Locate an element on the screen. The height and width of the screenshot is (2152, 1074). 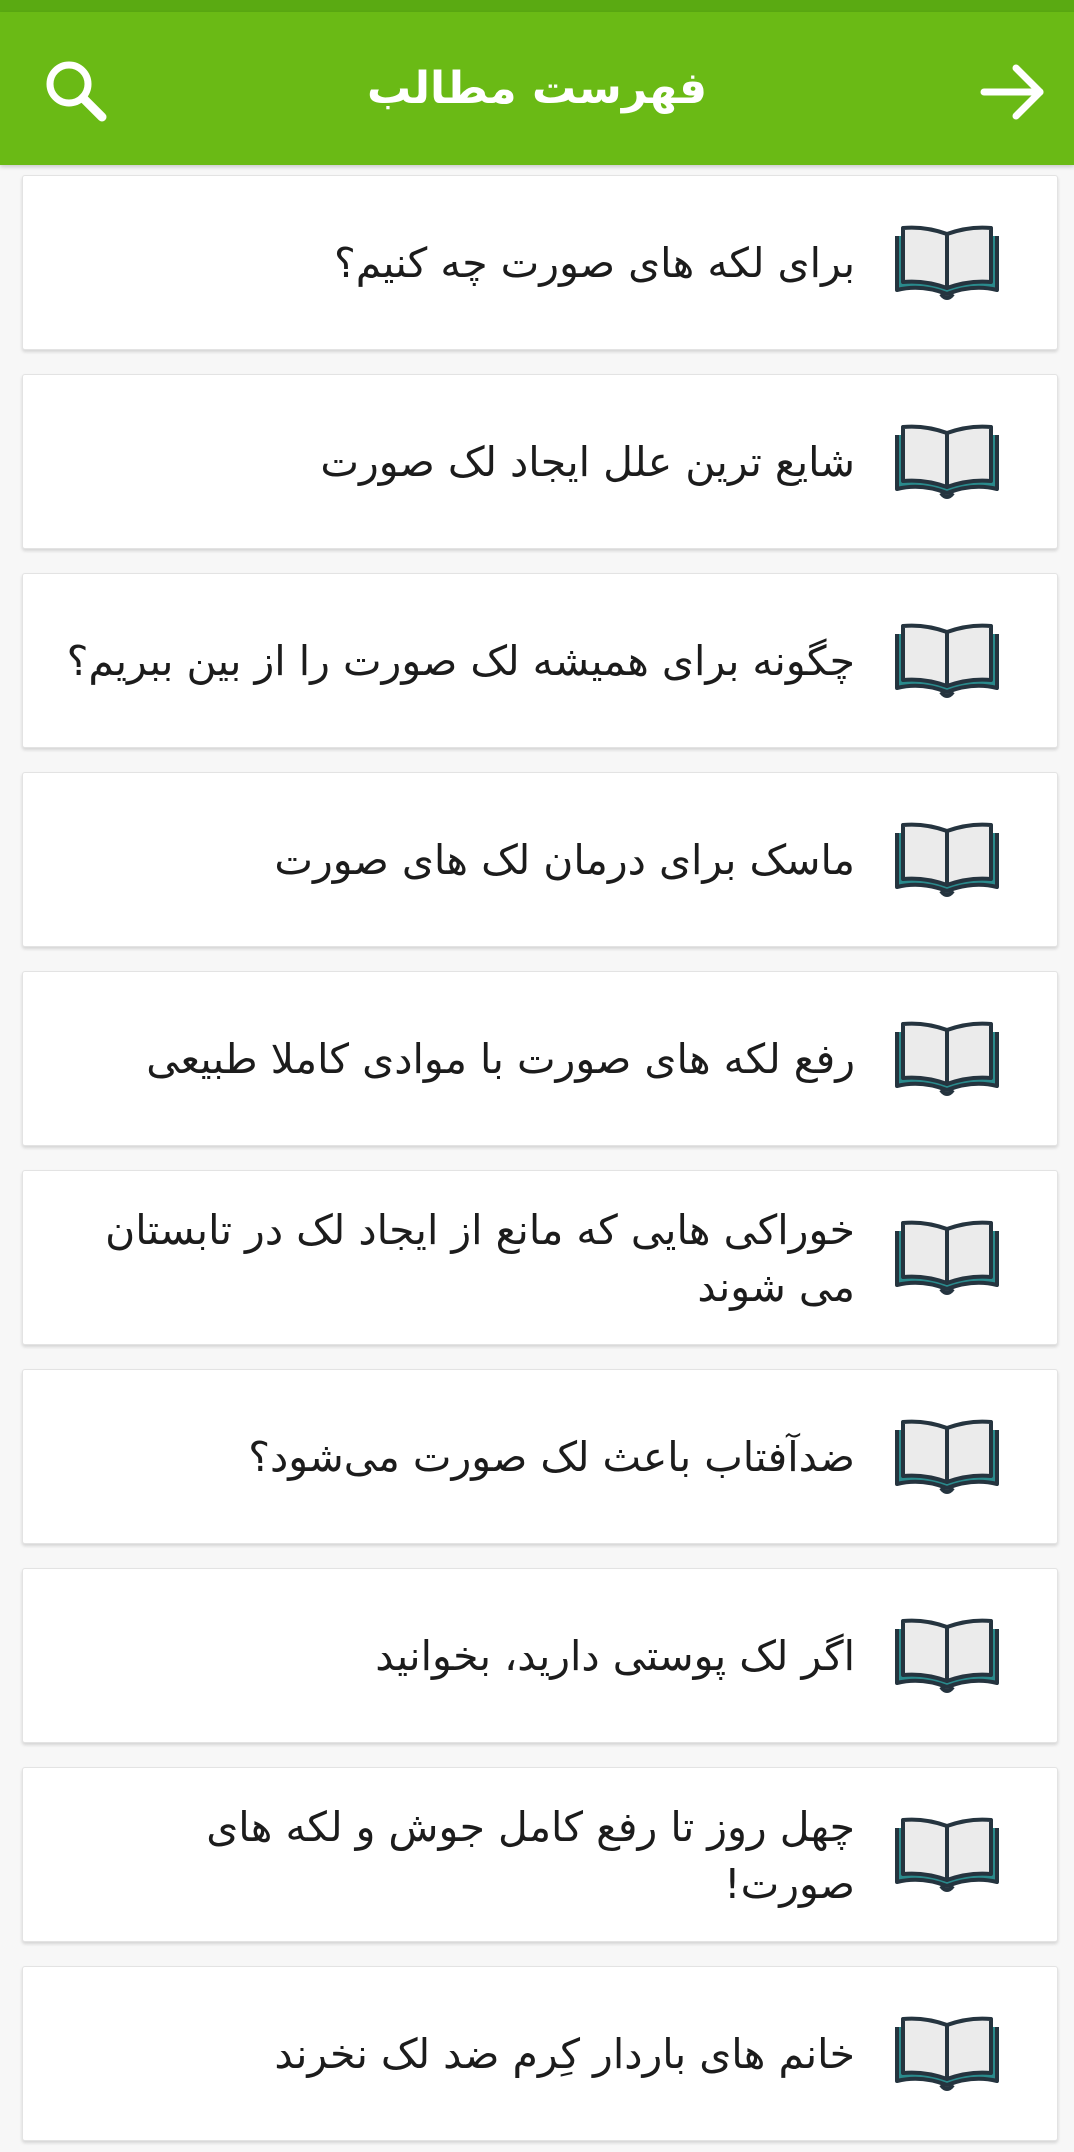
list-item-label: ضدآفتاب باعث لک صورت می‌شود؟ is located at coordinates (551, 1457).